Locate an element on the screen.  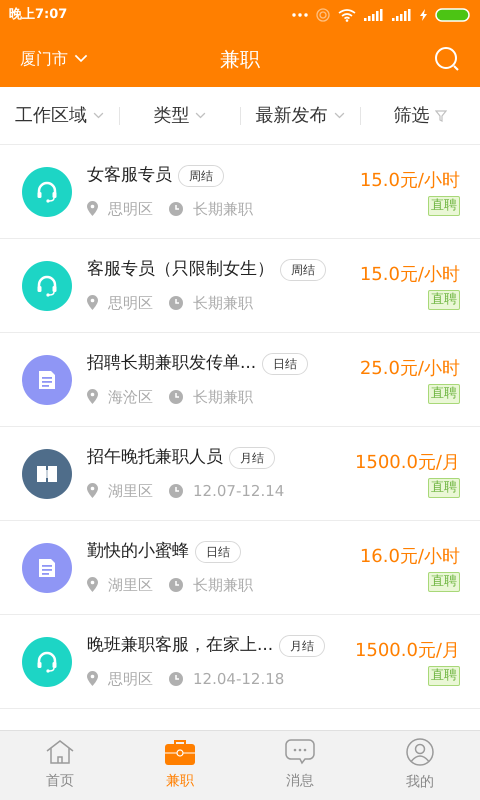
job-title: 招午晚托兼职人员 is located at coordinates (155, 457).